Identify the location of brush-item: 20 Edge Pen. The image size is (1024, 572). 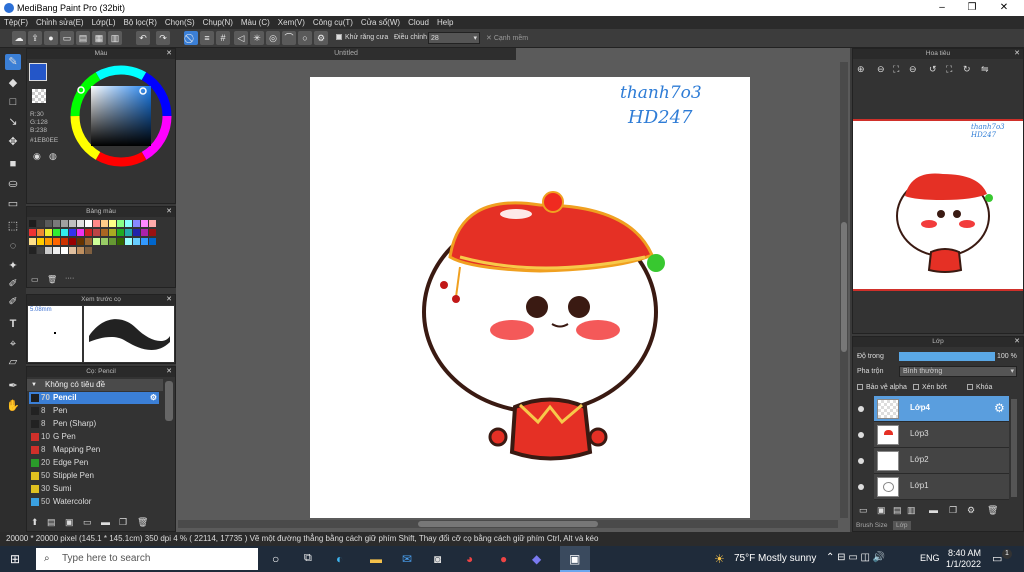
(94, 463).